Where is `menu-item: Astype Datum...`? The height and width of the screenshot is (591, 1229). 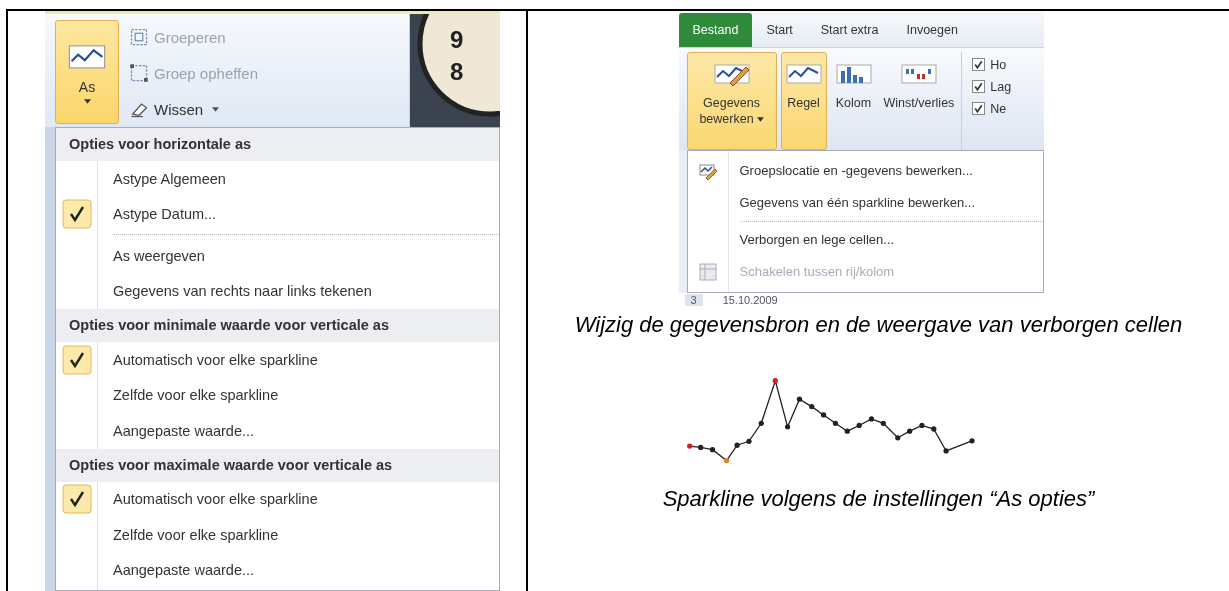 menu-item: Astype Datum... is located at coordinates (165, 214).